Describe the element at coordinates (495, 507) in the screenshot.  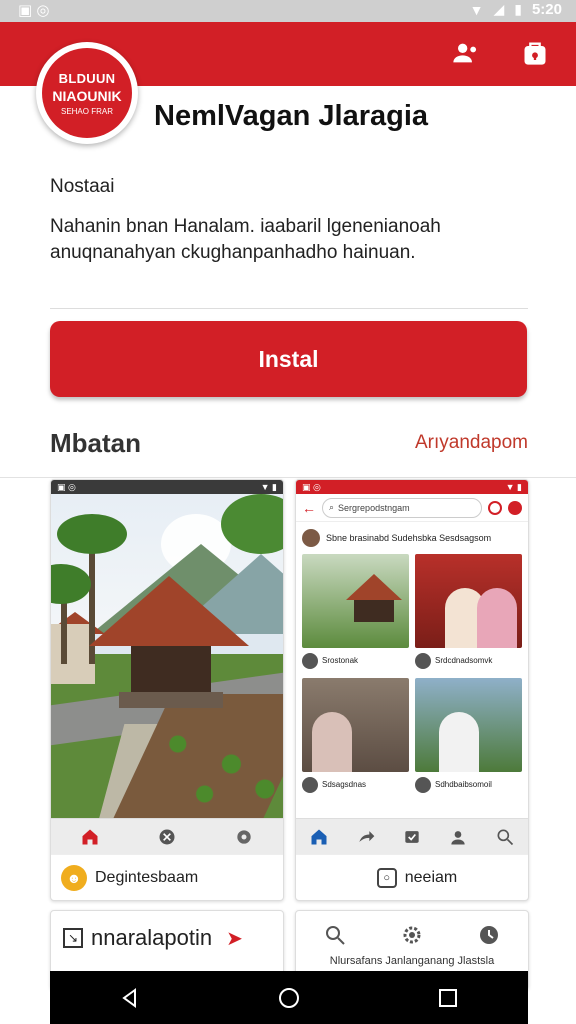
I see `notification-icon` at that location.